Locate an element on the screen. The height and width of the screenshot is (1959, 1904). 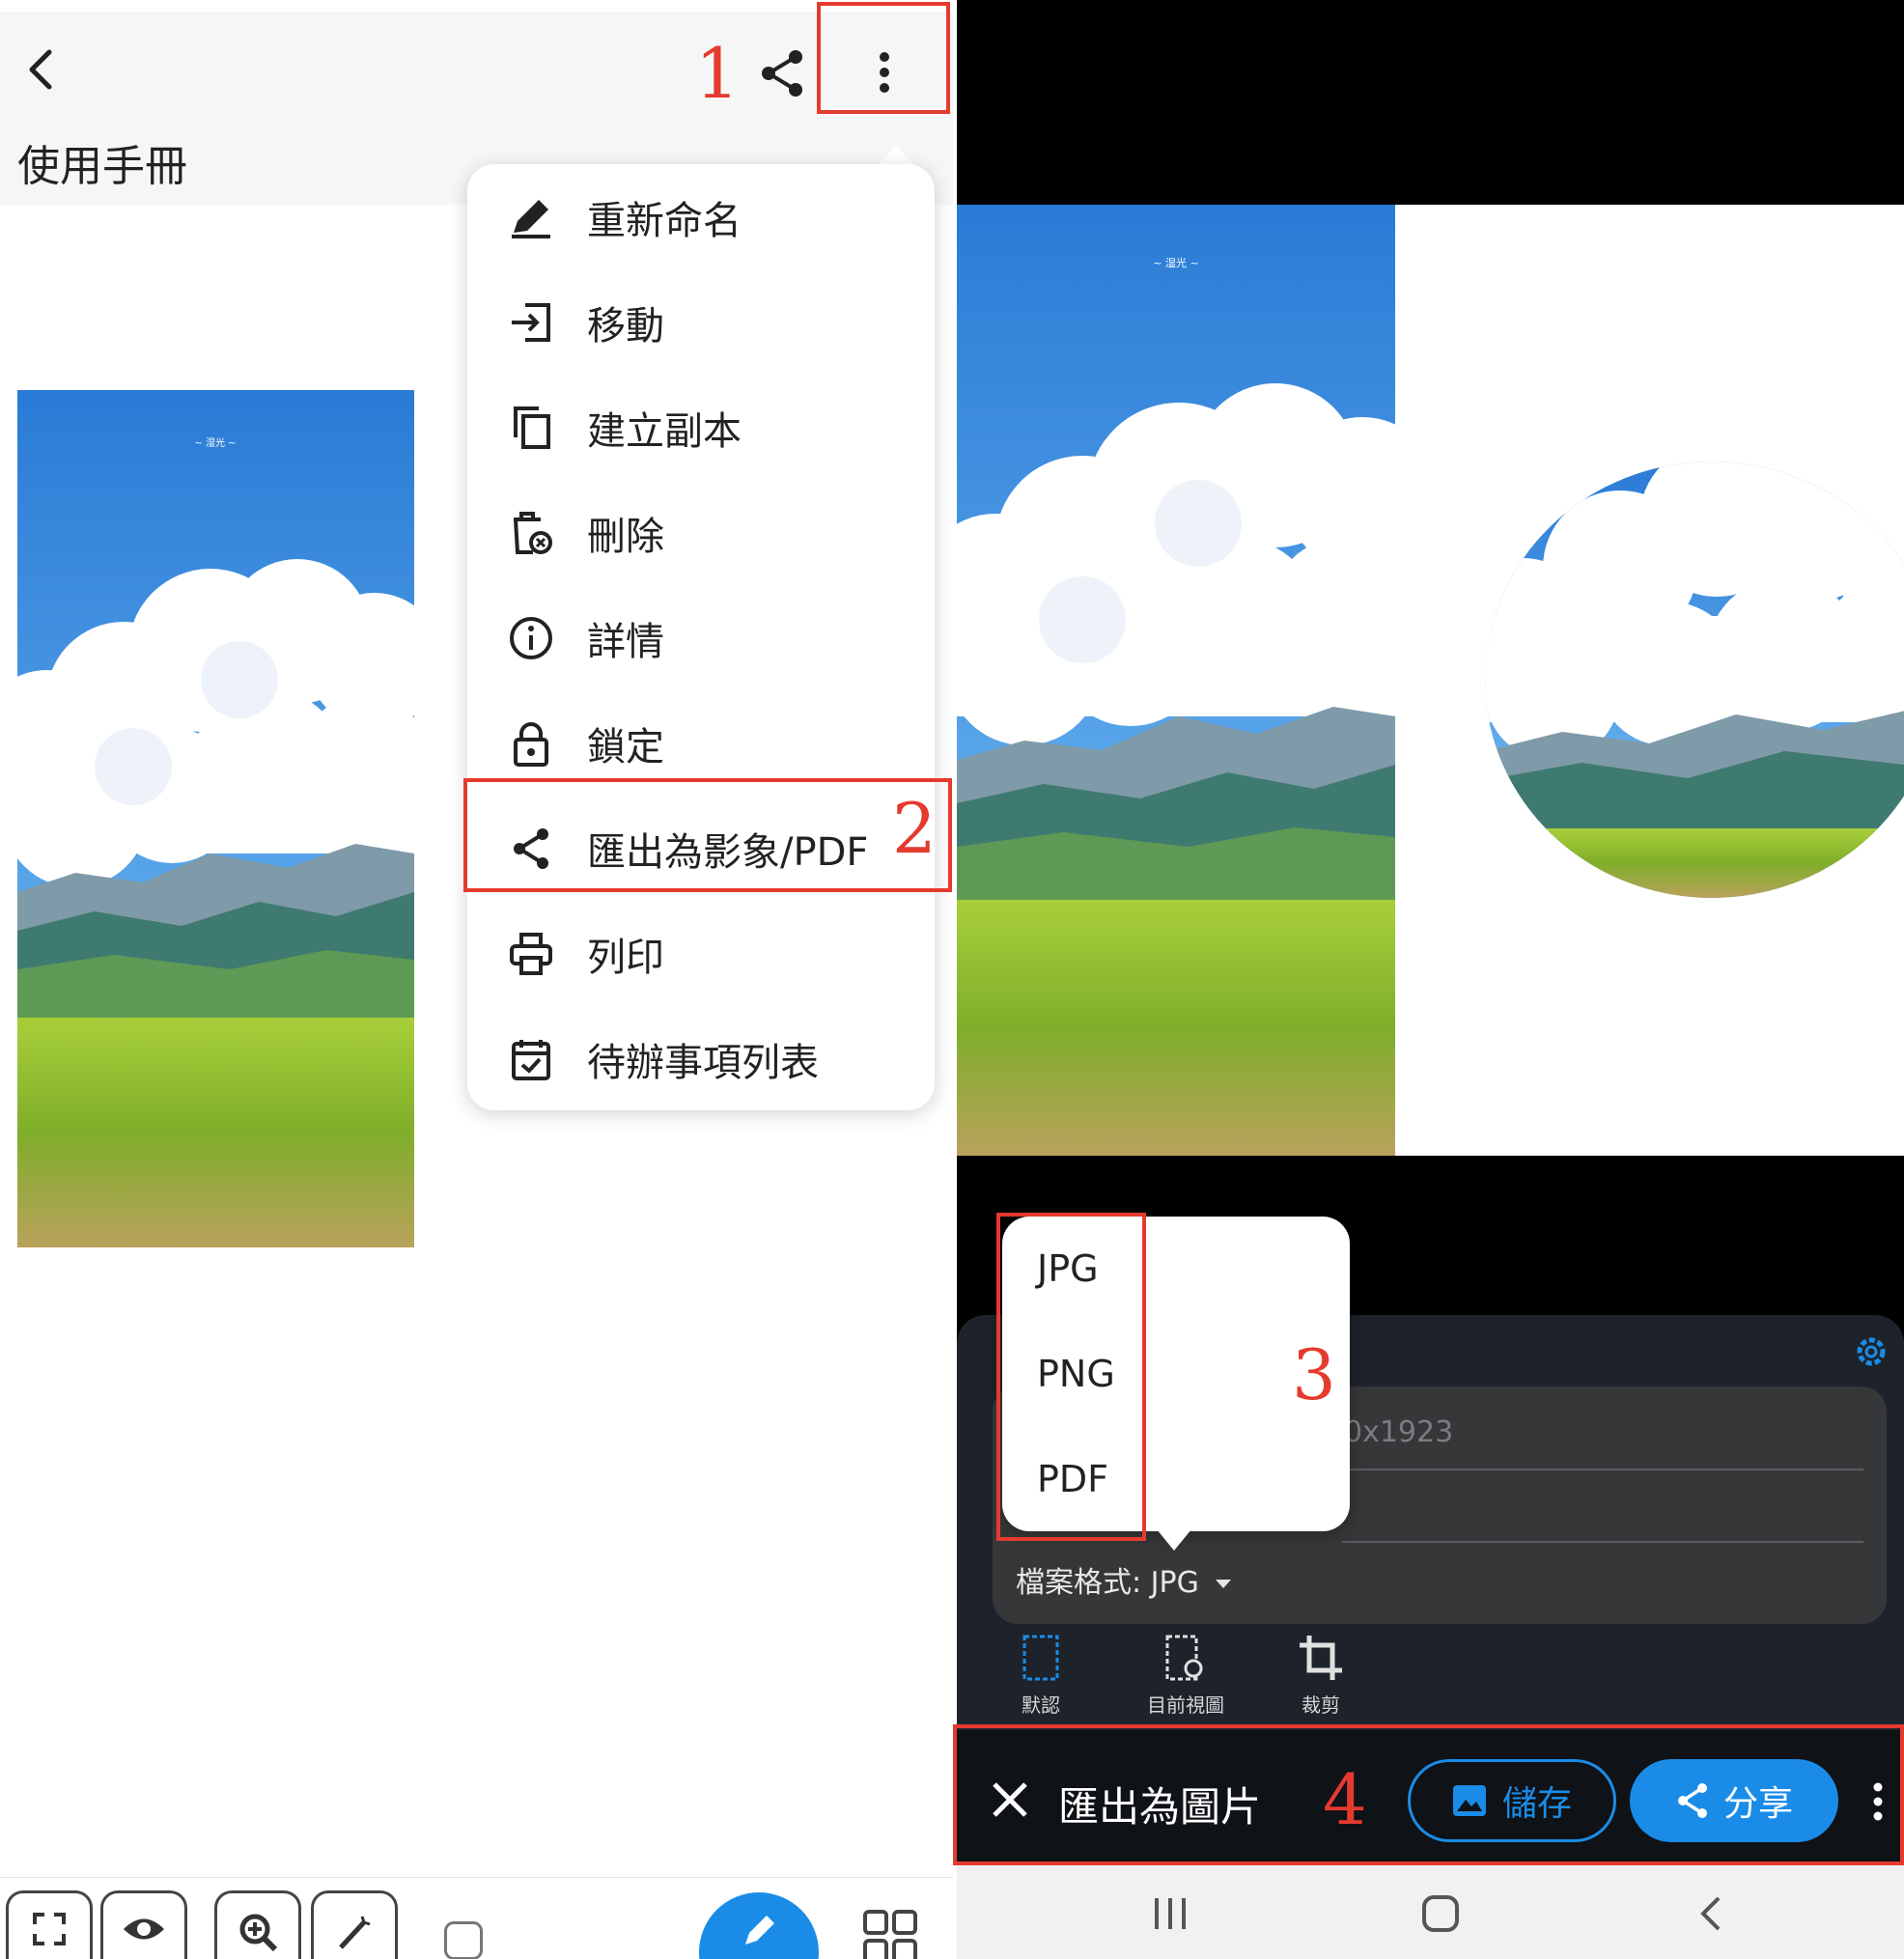
zoom-button is located at coordinates (258, 1924).